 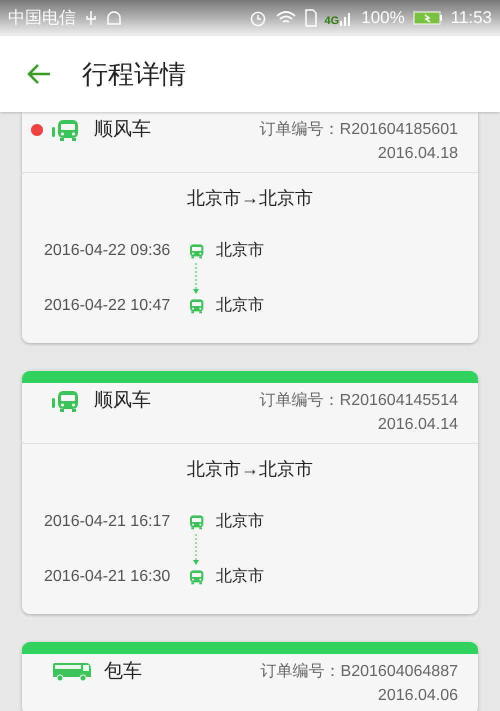 What do you see at coordinates (310, 18) in the screenshot?
I see `sim-icon` at bounding box center [310, 18].